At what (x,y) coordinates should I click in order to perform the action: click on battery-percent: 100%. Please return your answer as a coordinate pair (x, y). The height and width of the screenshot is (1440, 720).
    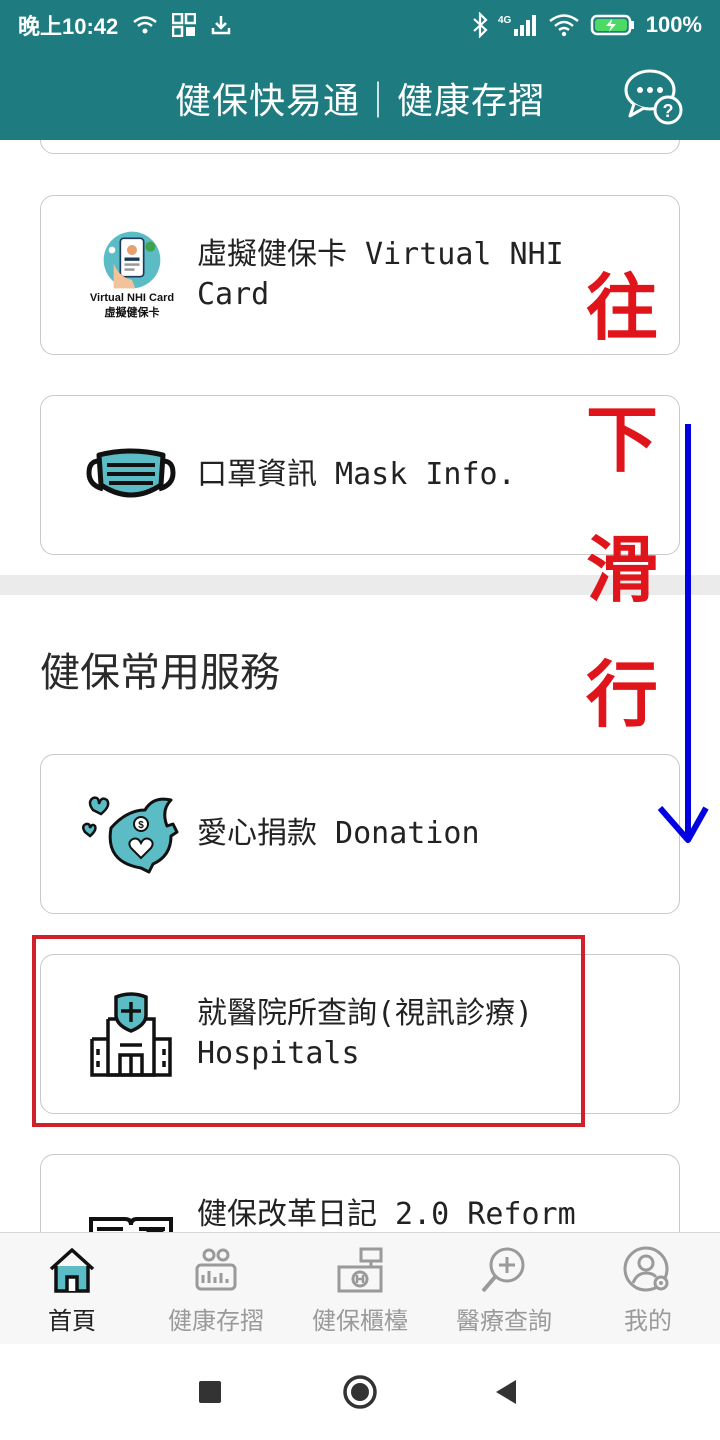
    Looking at the image, I should click on (673, 24).